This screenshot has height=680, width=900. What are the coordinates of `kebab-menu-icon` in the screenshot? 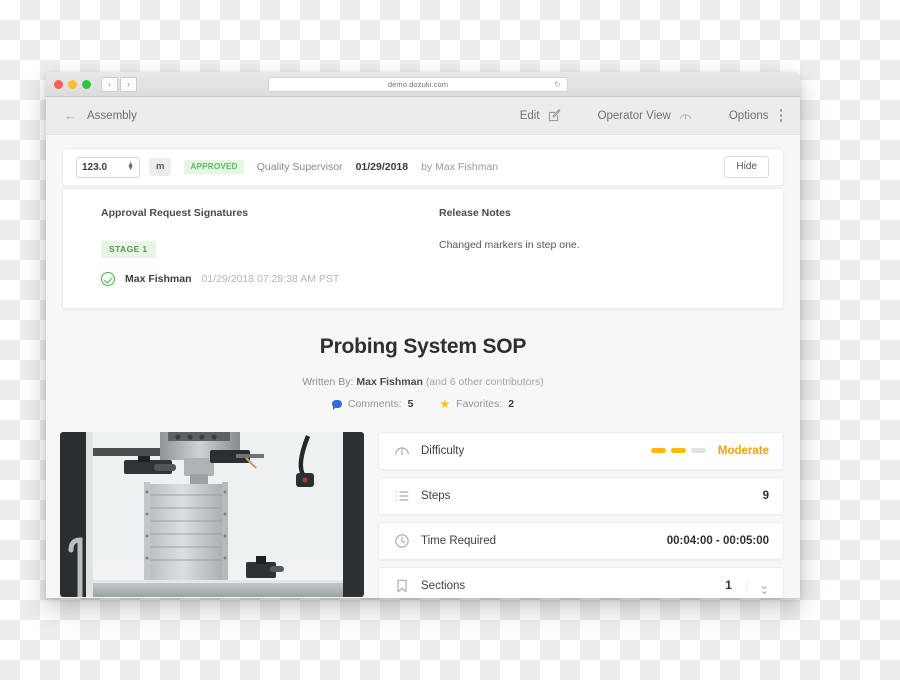 It's located at (781, 115).